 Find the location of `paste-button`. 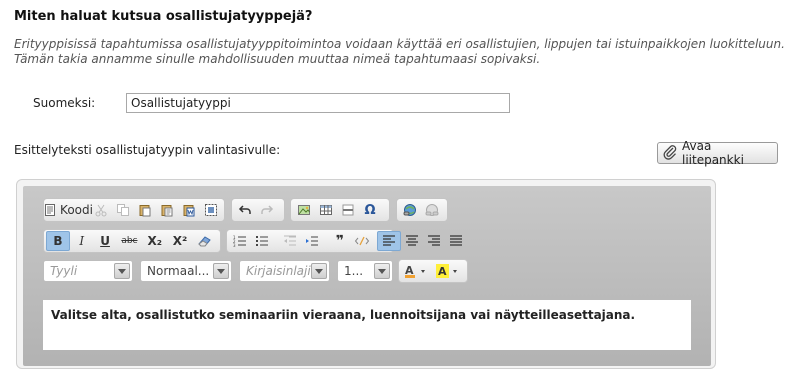

paste-button is located at coordinates (145, 210).